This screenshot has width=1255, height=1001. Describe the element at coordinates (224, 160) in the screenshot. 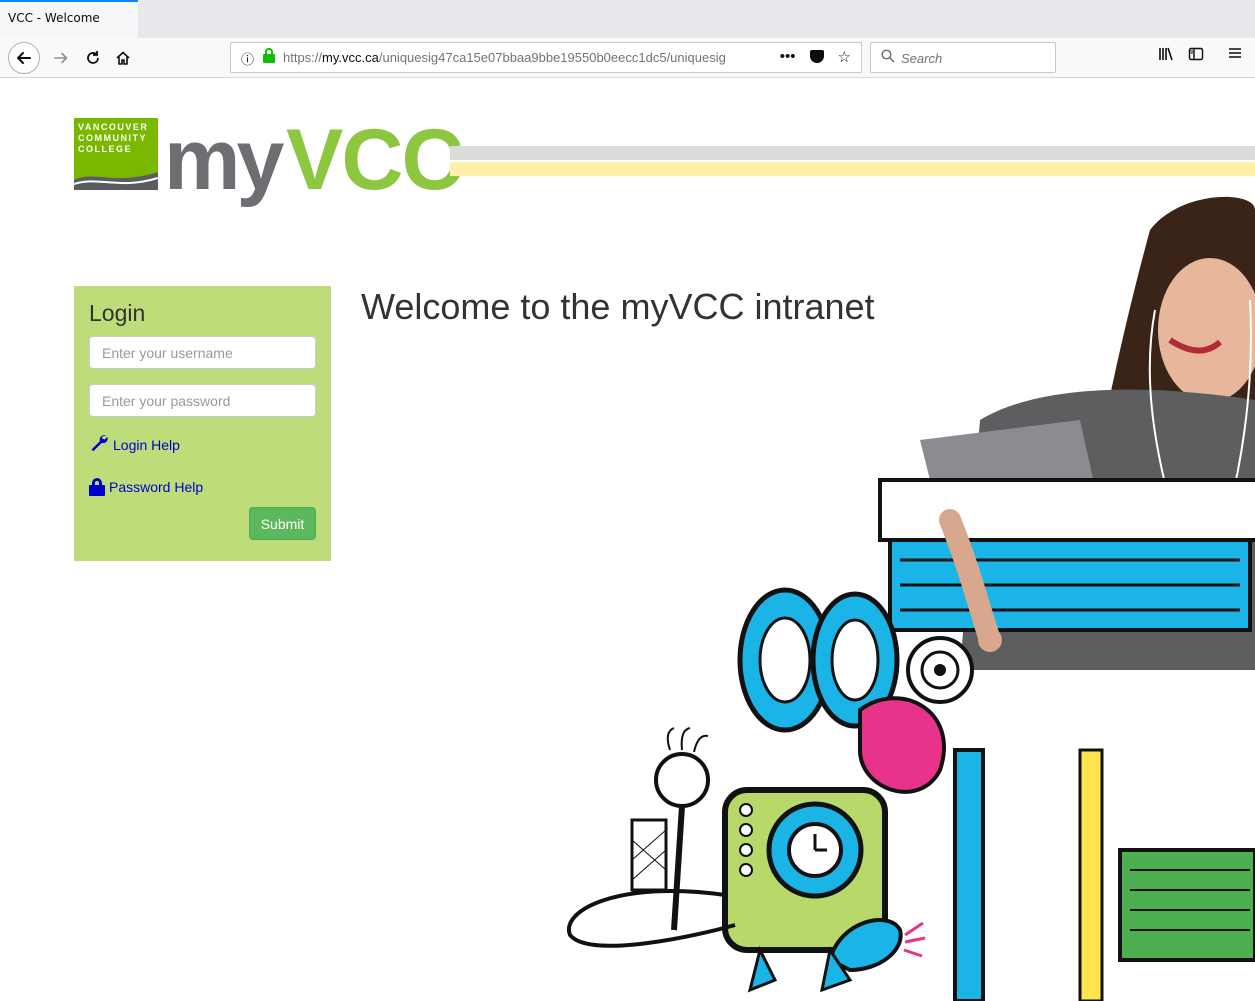

I see `logo-my-text: my` at that location.